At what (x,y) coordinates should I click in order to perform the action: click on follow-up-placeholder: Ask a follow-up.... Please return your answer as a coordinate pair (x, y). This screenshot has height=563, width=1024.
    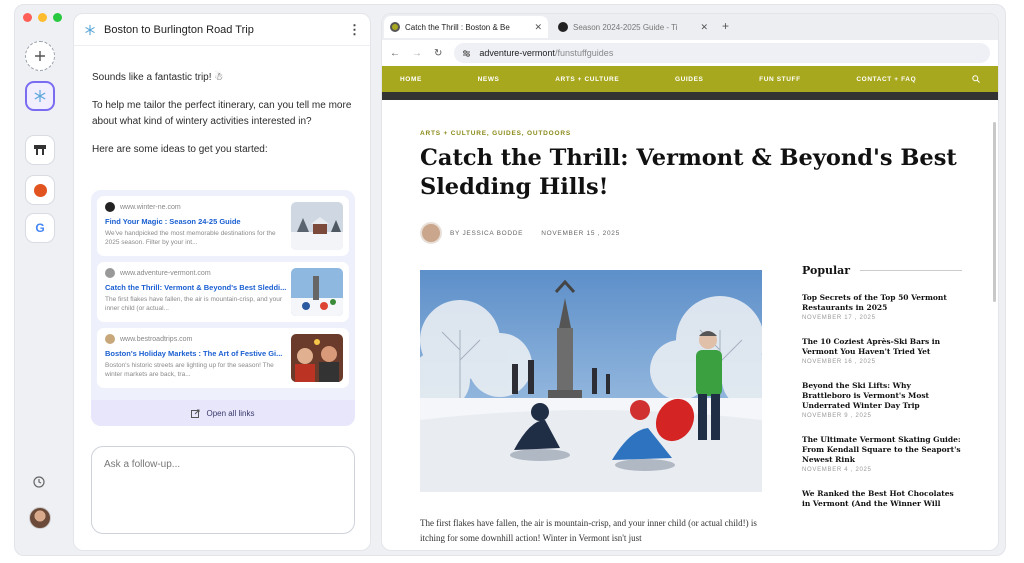
    Looking at the image, I should click on (142, 464).